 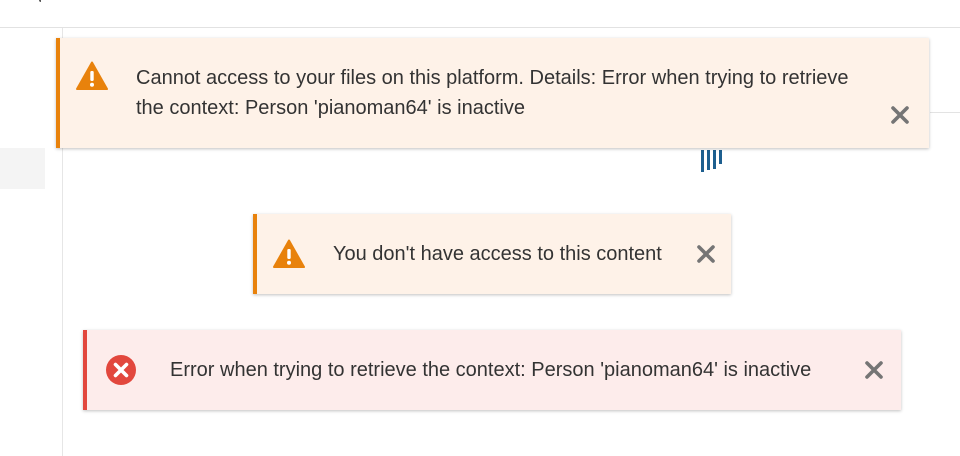 What do you see at coordinates (43, 1) in the screenshot?
I see `top-bar-glyph` at bounding box center [43, 1].